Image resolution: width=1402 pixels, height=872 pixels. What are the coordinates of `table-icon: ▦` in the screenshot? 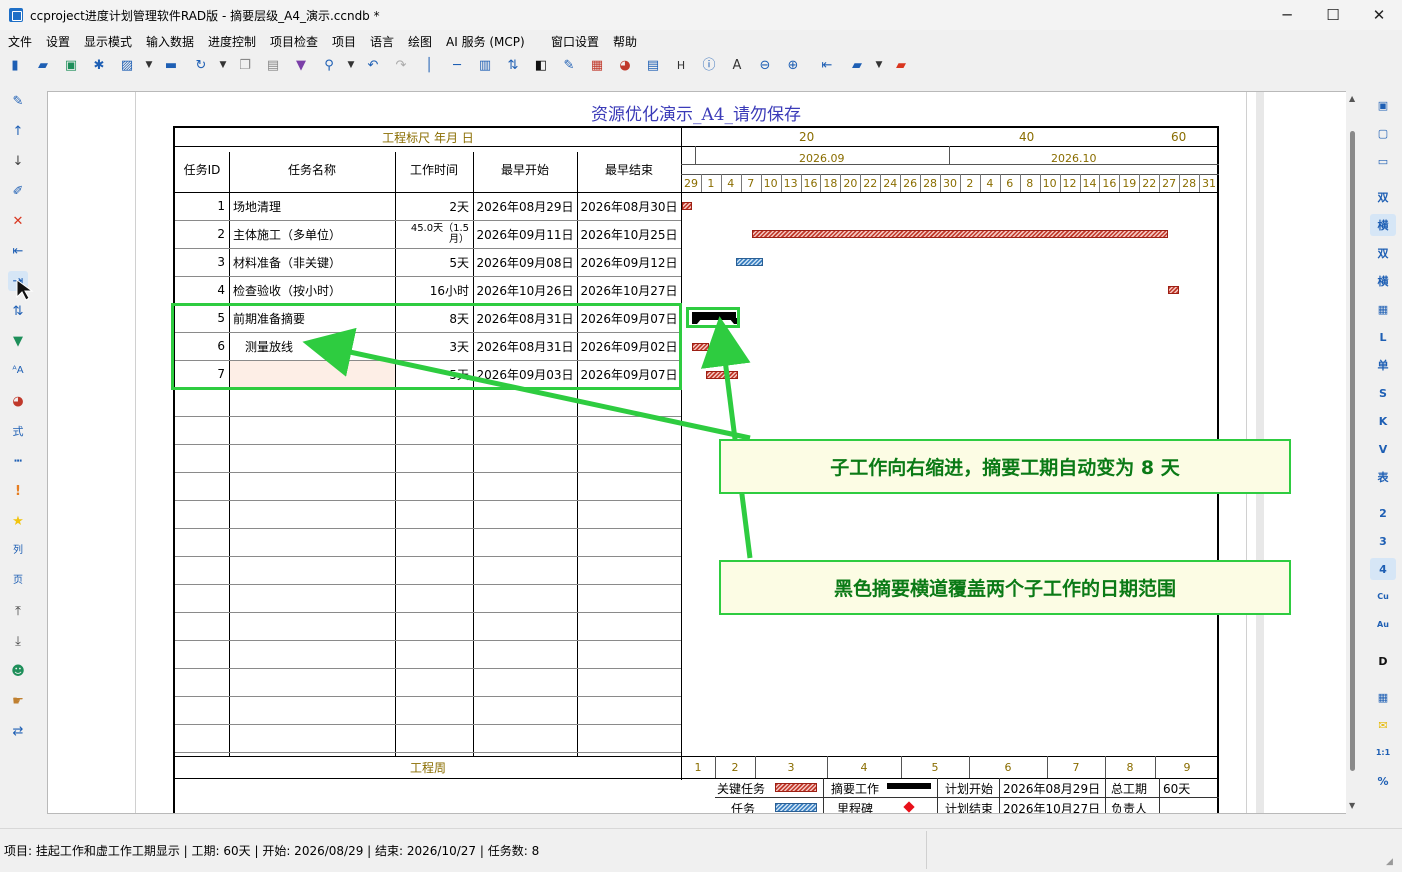 It's located at (1383, 309).